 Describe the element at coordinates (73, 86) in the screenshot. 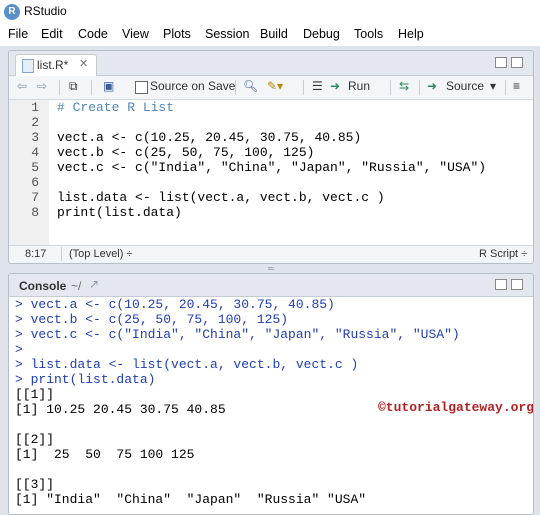

I see `show-in-window-icon: ⧉` at that location.